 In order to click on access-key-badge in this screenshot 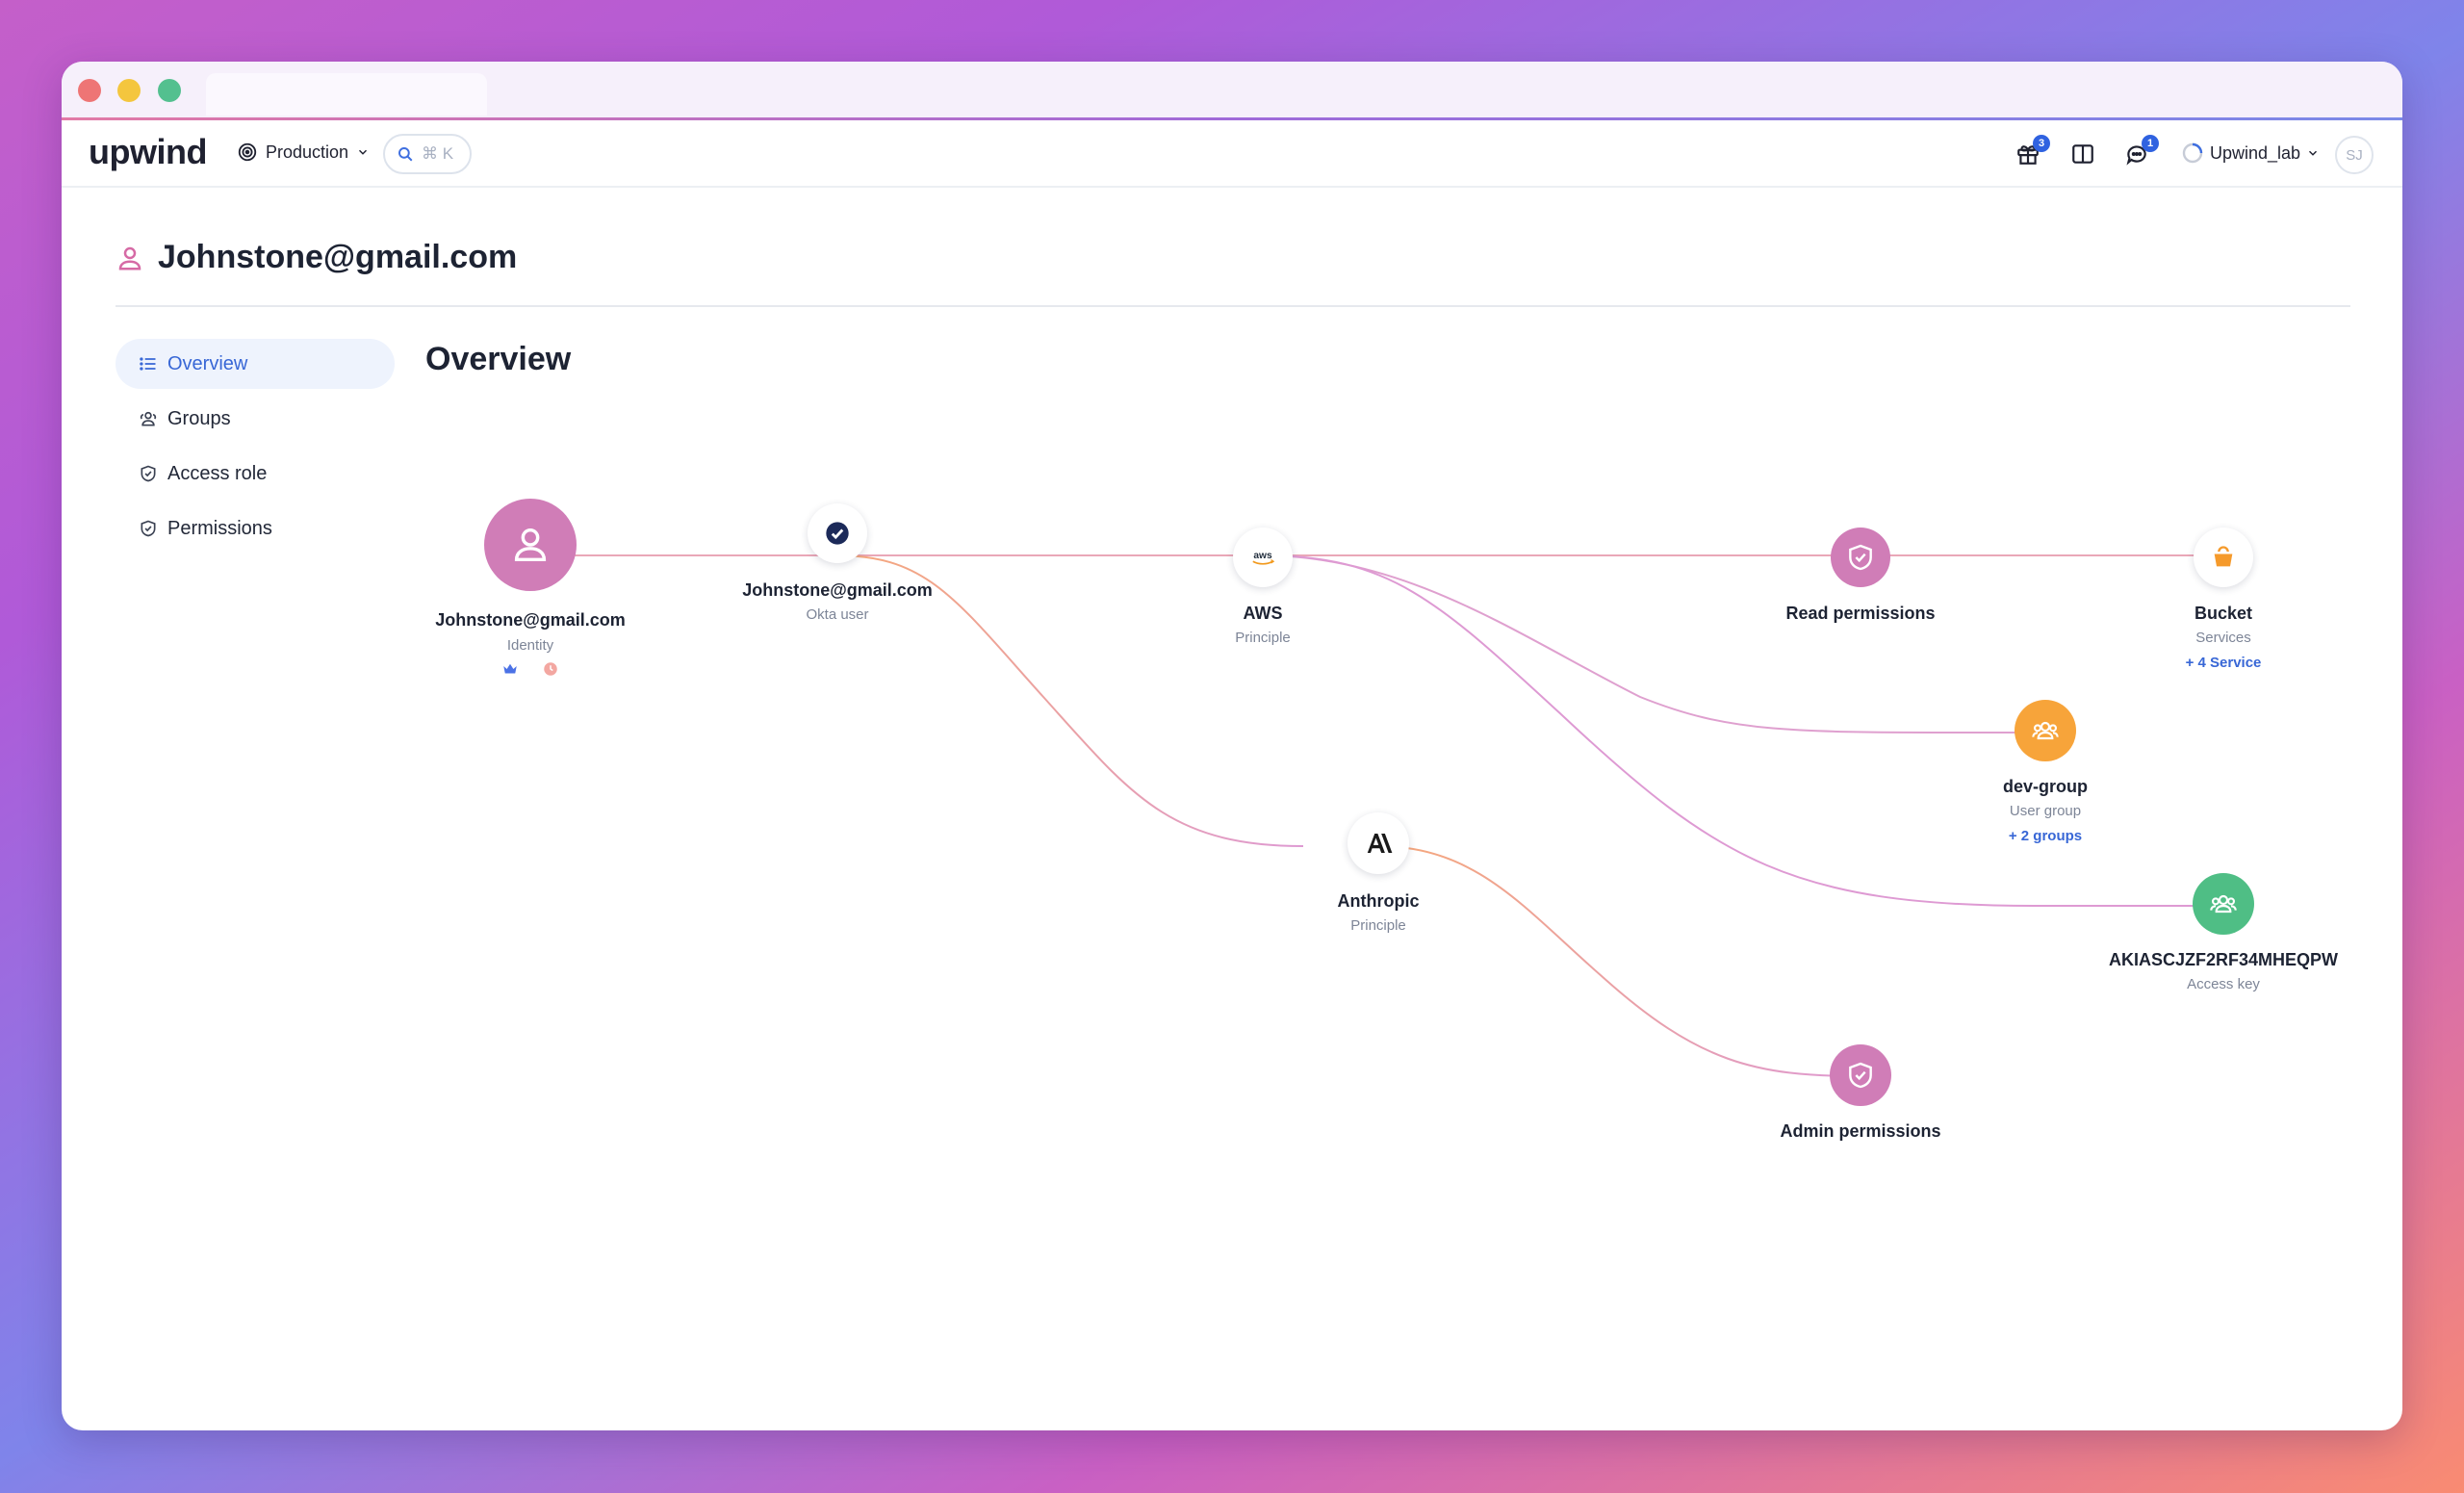, I will do `click(2223, 904)`.